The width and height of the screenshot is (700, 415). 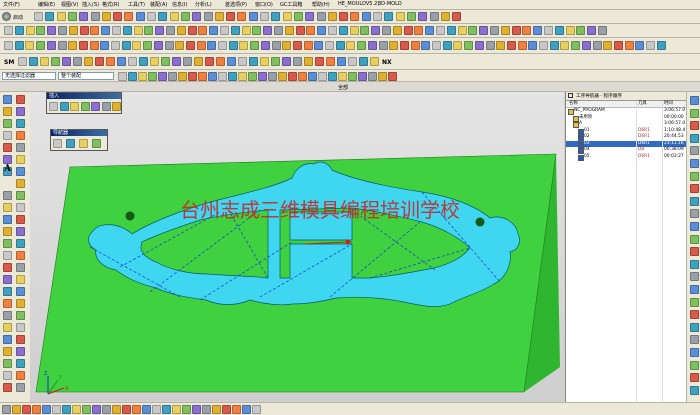 I want to click on menu-item: 编辑(E), so click(x=46, y=4).